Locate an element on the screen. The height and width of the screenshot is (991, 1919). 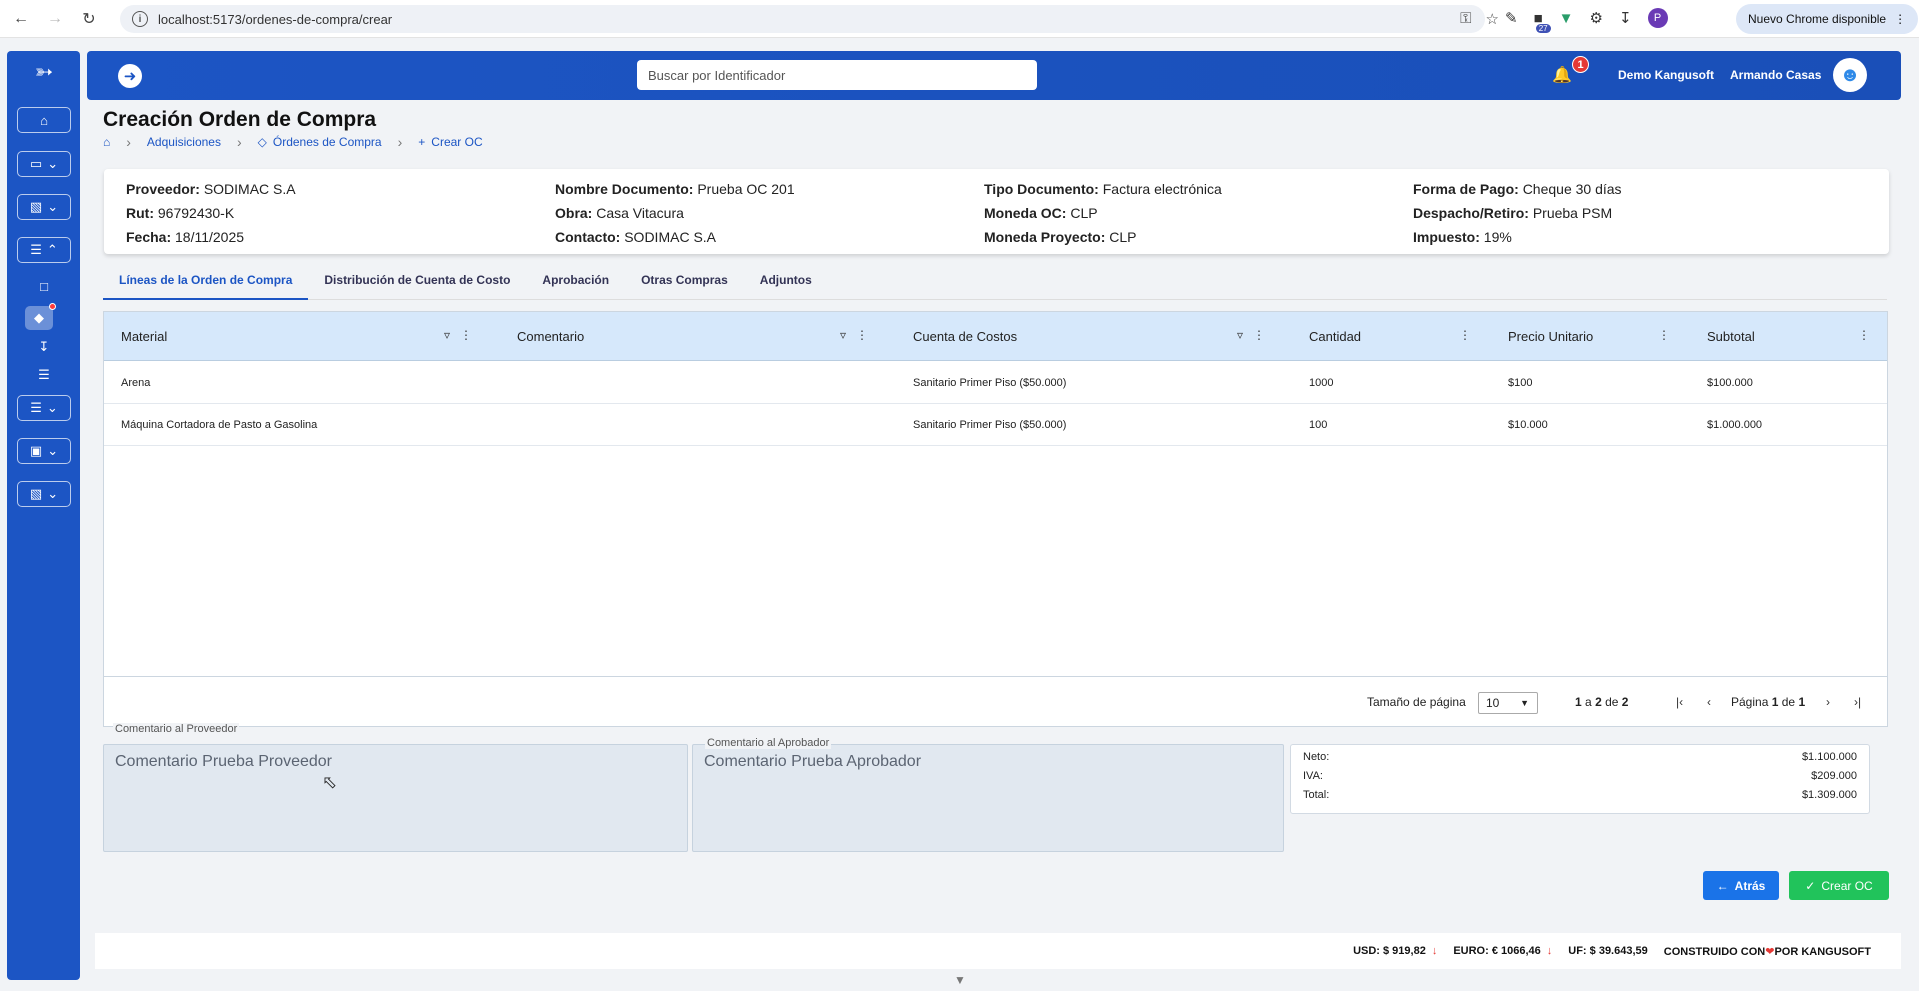
sidebar-menu-tree: ☰ ⌄ is located at coordinates (44, 408).